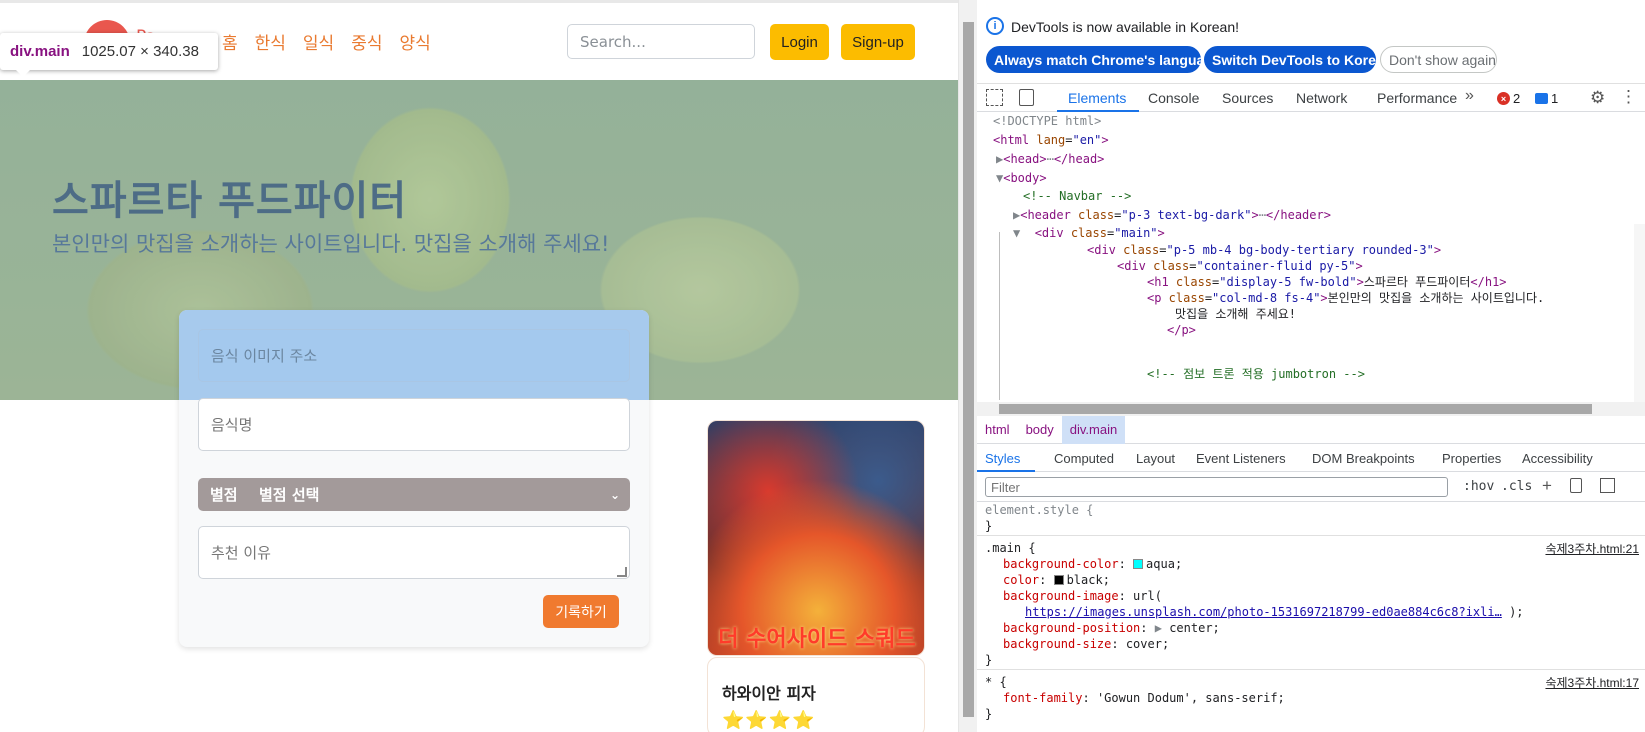  Describe the element at coordinates (414, 355) in the screenshot. I see `food-image-url-input: 음식 이미지 주소` at that location.